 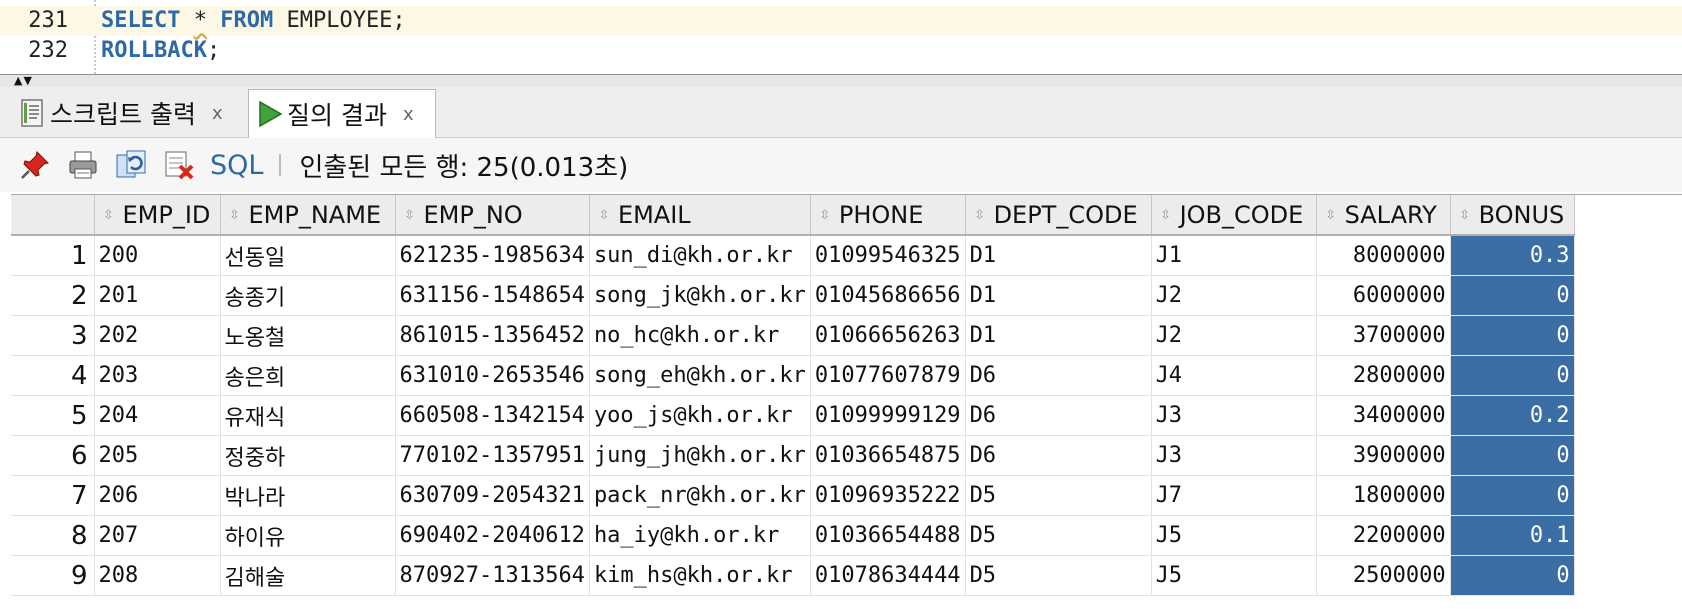 I want to click on cell-email: pack_nr@kh.or.kr, so click(x=700, y=495).